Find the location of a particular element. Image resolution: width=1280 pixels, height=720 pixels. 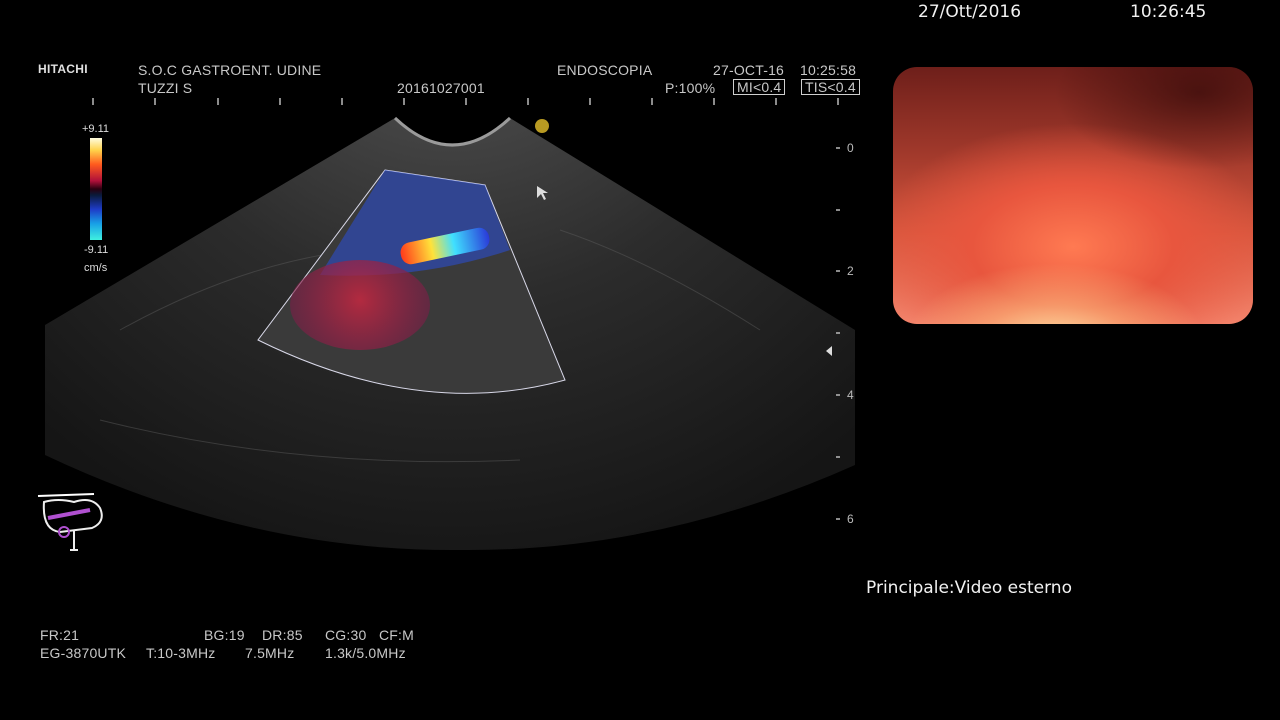

param-cf: CF:M is located at coordinates (397, 635).